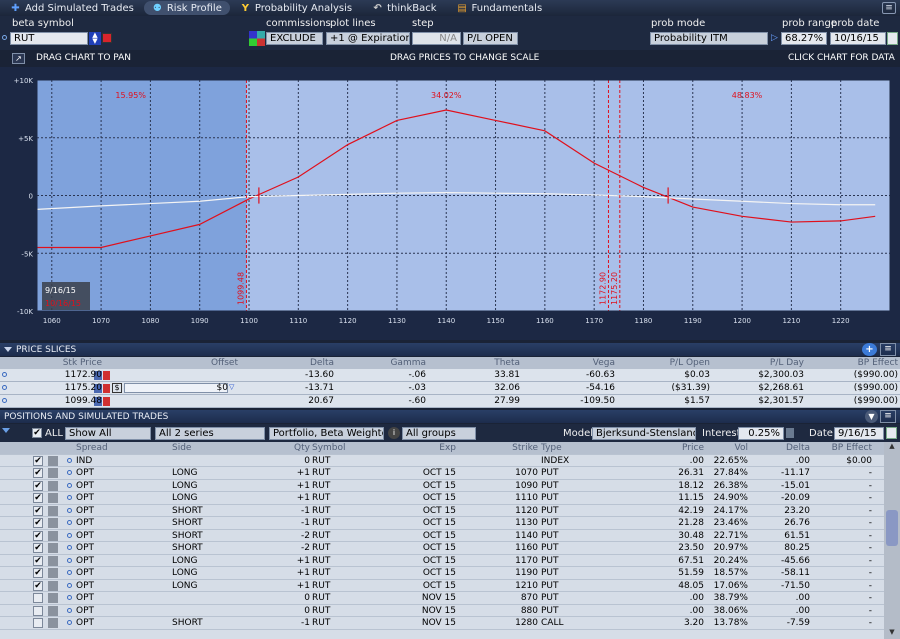  What do you see at coordinates (37, 433) in the screenshot?
I see `select-all-checkbox: ✔` at bounding box center [37, 433].